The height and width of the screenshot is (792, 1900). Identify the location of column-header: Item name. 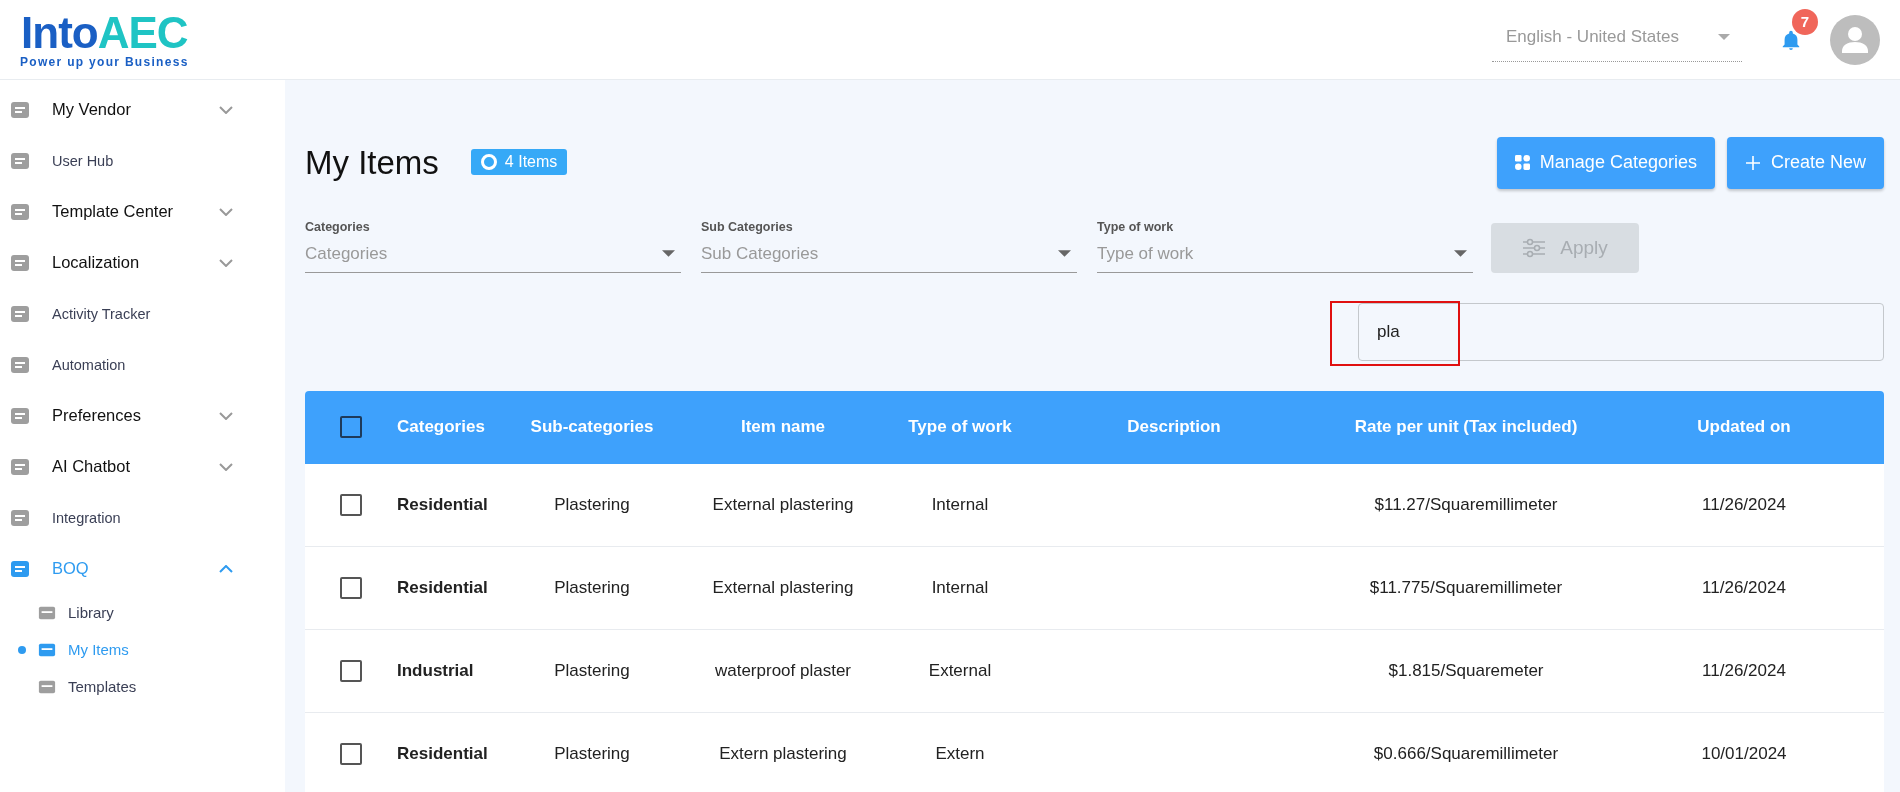
(783, 427).